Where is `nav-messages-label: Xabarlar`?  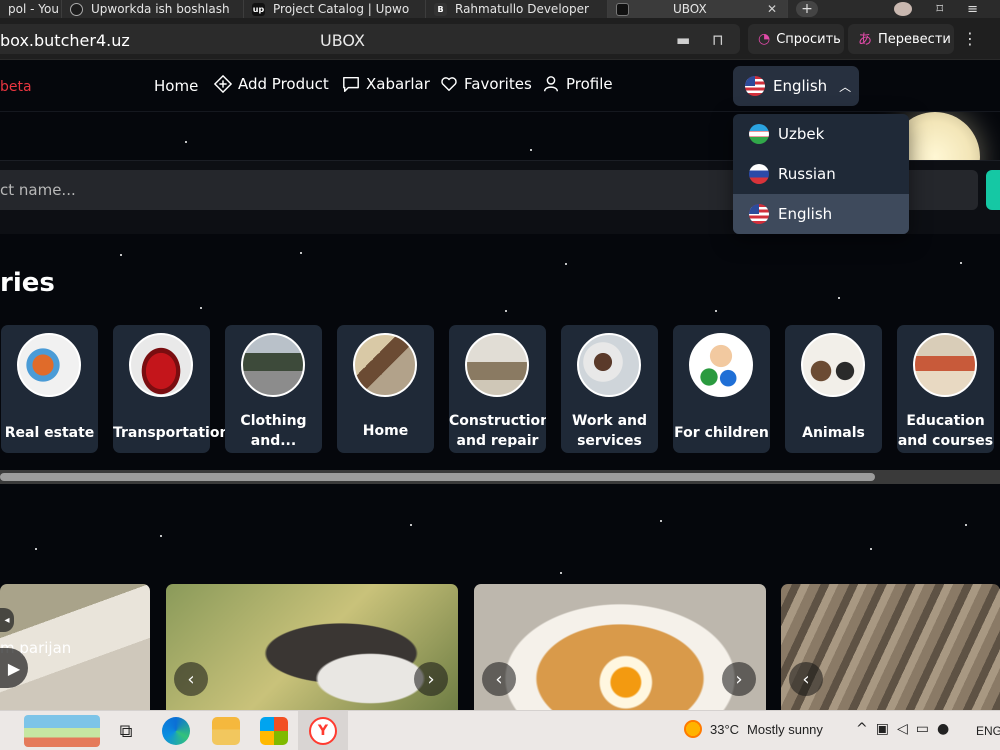
nav-messages-label: Xabarlar is located at coordinates (398, 84).